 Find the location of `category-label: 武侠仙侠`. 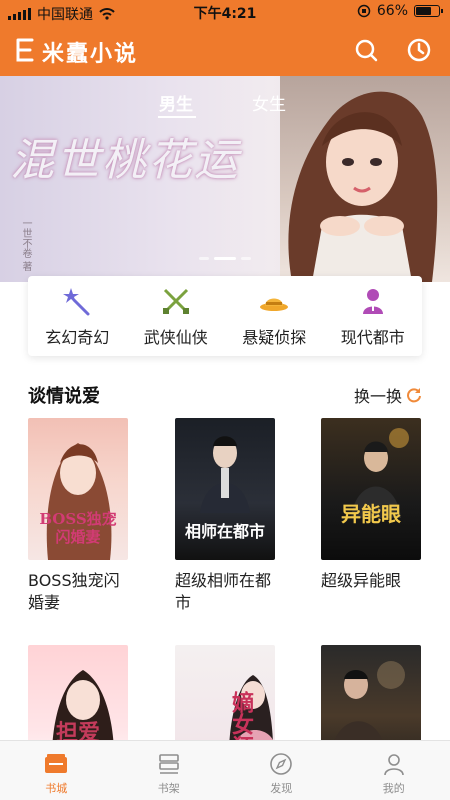

category-label: 武侠仙侠 is located at coordinates (175, 337).